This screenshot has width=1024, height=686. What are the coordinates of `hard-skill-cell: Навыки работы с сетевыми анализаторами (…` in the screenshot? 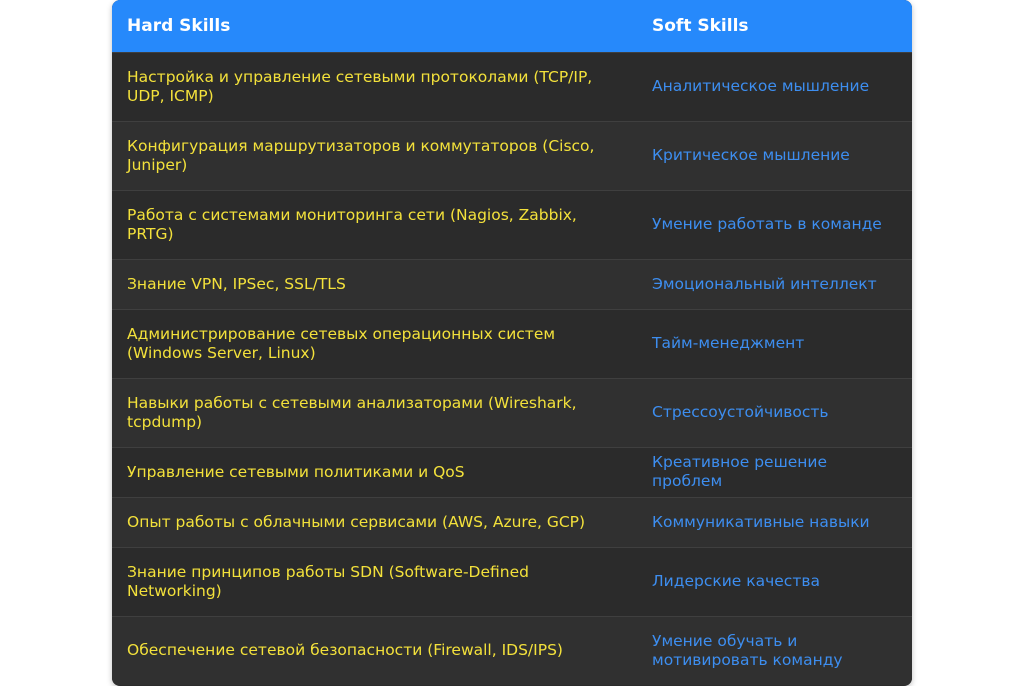 It's located at (352, 412).